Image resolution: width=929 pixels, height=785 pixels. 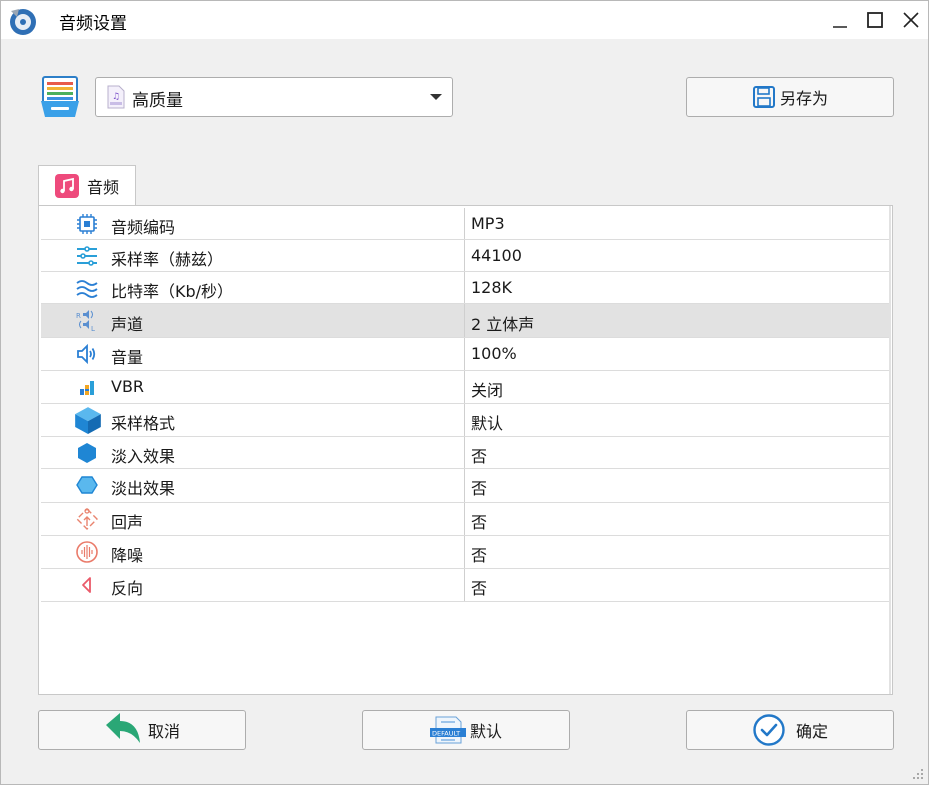 I want to click on echo-icon, so click(x=87, y=519).